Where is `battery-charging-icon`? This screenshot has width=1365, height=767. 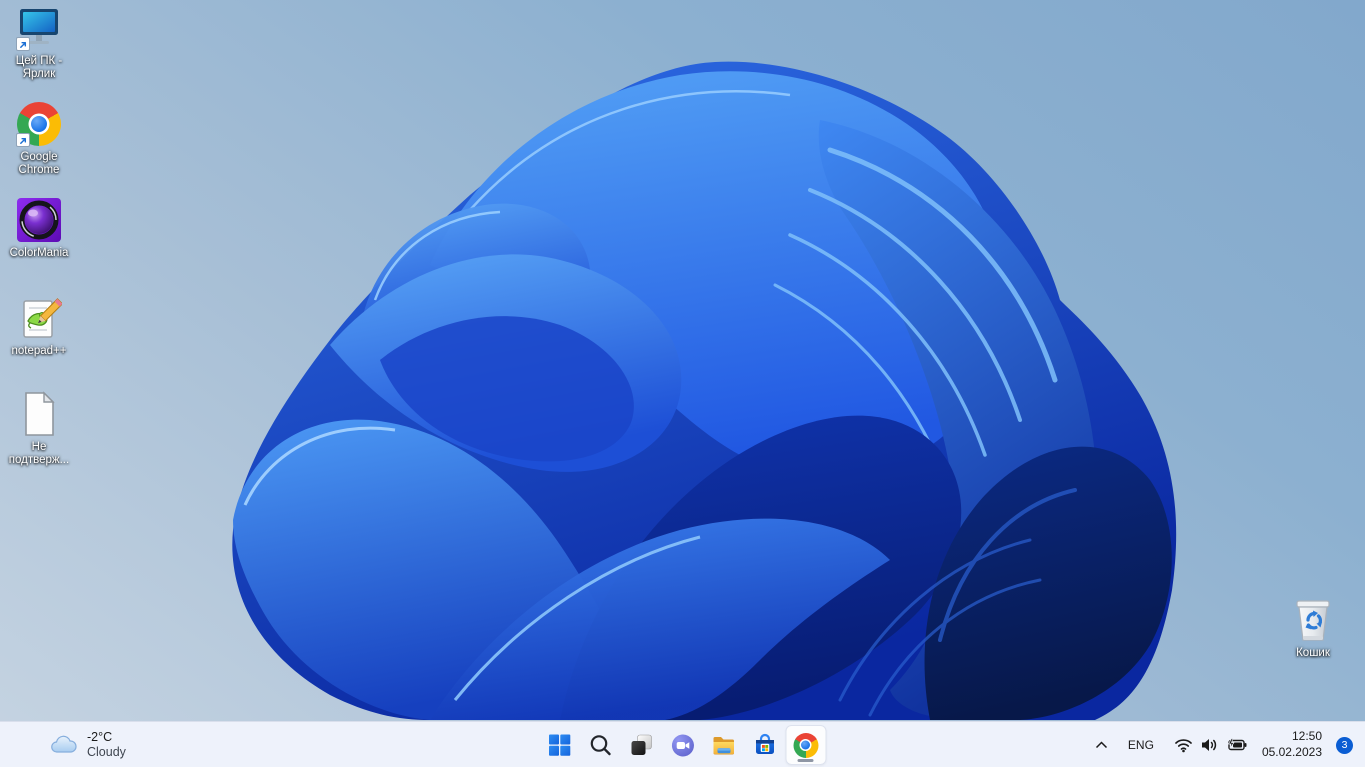 battery-charging-icon is located at coordinates (1237, 744).